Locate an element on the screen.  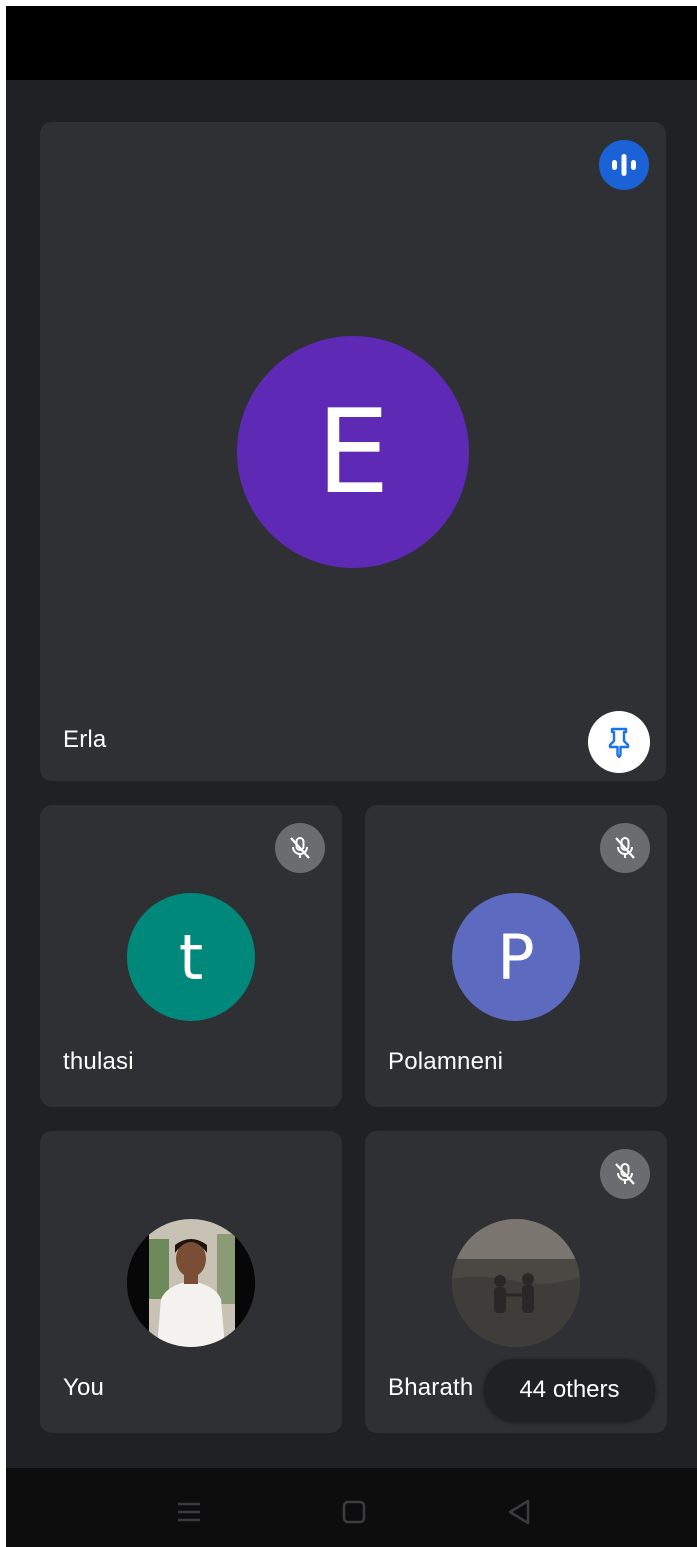
avatar-initial: E is located at coordinates (353, 452).